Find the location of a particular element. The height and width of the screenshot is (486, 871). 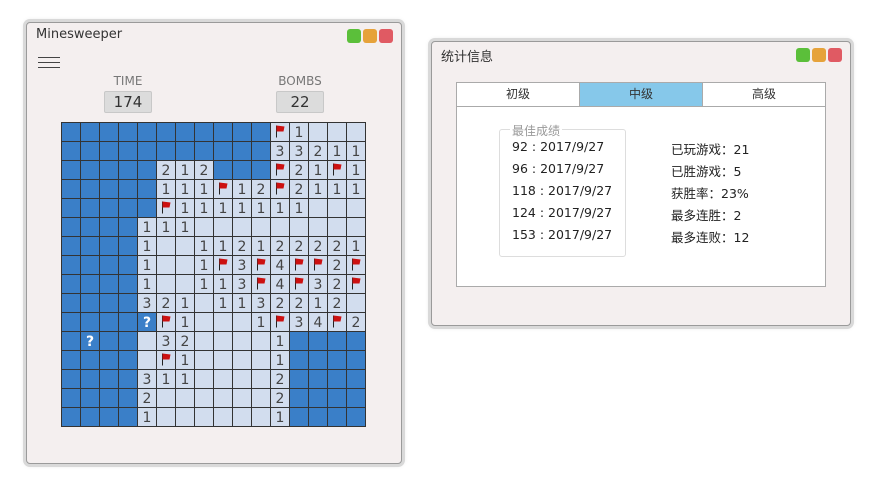

minimize-button is located at coordinates (354, 36).